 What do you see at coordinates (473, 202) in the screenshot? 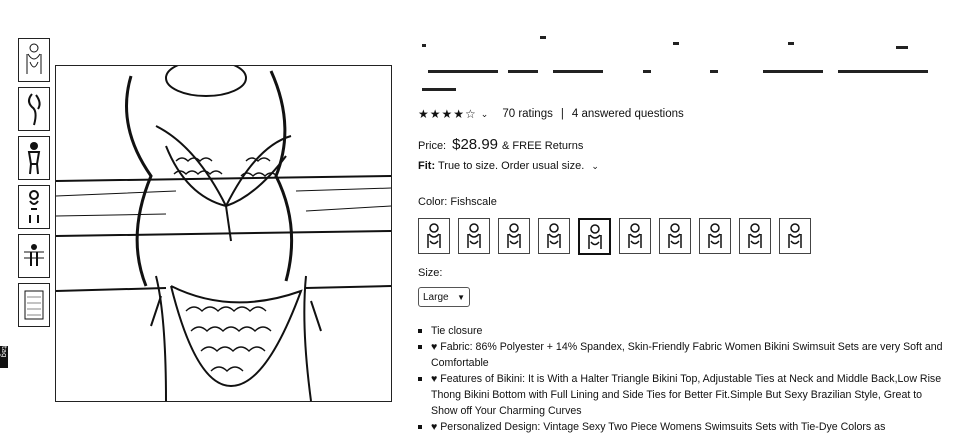
I see `color-value: Fishscale` at bounding box center [473, 202].